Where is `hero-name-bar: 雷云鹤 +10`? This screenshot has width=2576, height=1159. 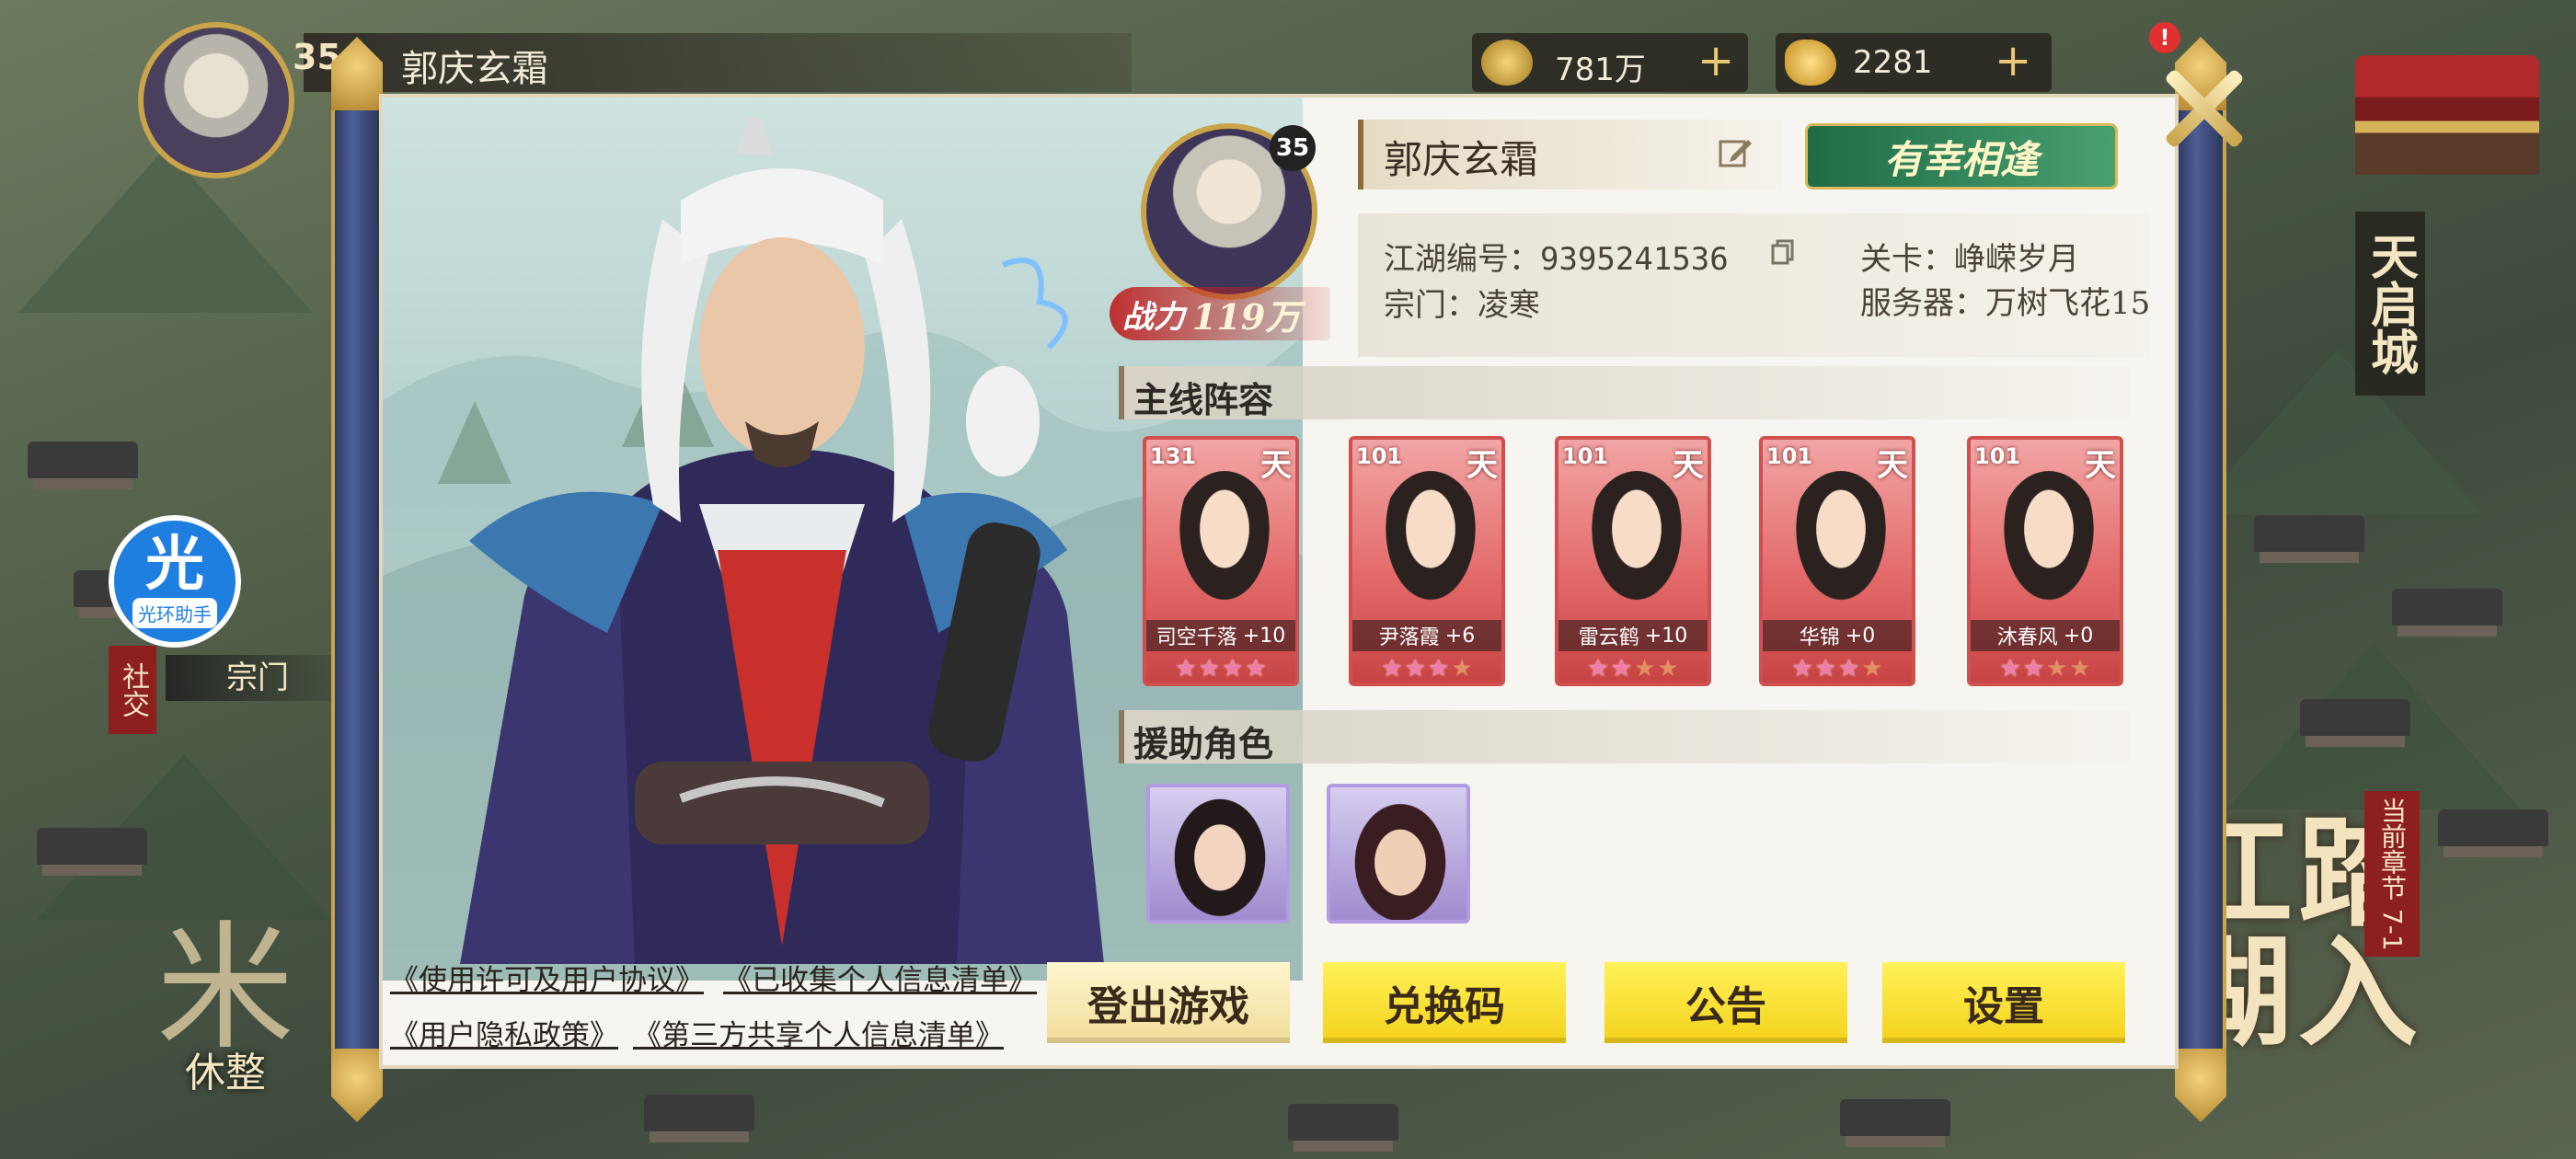
hero-name-bar: 雷云鹤 +10 is located at coordinates (1633, 635).